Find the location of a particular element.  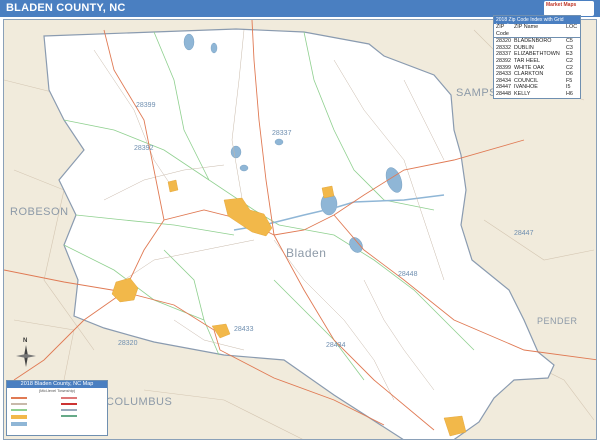

zip-index-row: 28434 COUNCIL F5 is located at coordinates (537, 81).